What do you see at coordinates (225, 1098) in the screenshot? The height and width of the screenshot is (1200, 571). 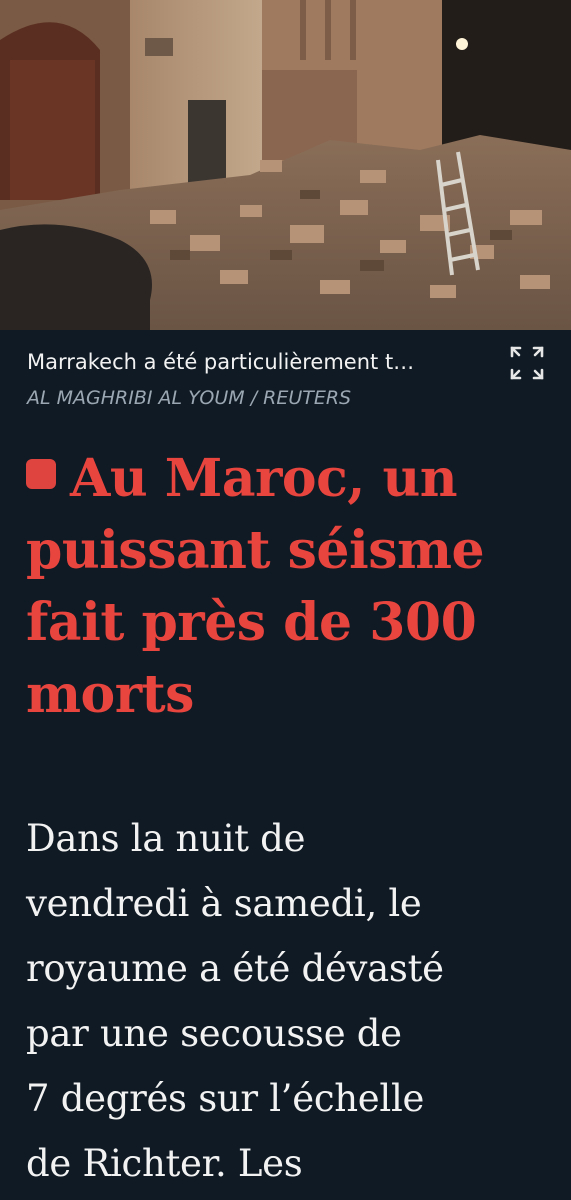 I see `lede-line: 7 degrés sur l’échelle` at bounding box center [225, 1098].